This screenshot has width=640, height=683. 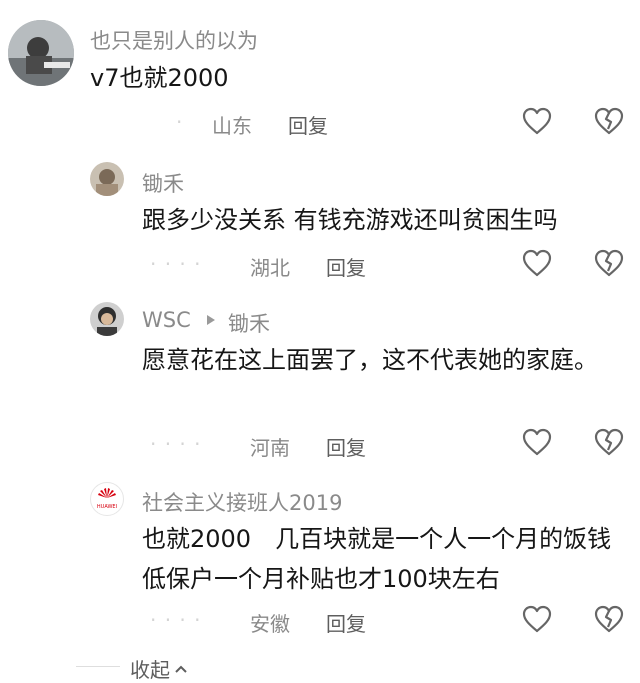 I want to click on comment-text: 愿意花在这上面罢了，这不代表她的家庭。, so click(x=370, y=360).